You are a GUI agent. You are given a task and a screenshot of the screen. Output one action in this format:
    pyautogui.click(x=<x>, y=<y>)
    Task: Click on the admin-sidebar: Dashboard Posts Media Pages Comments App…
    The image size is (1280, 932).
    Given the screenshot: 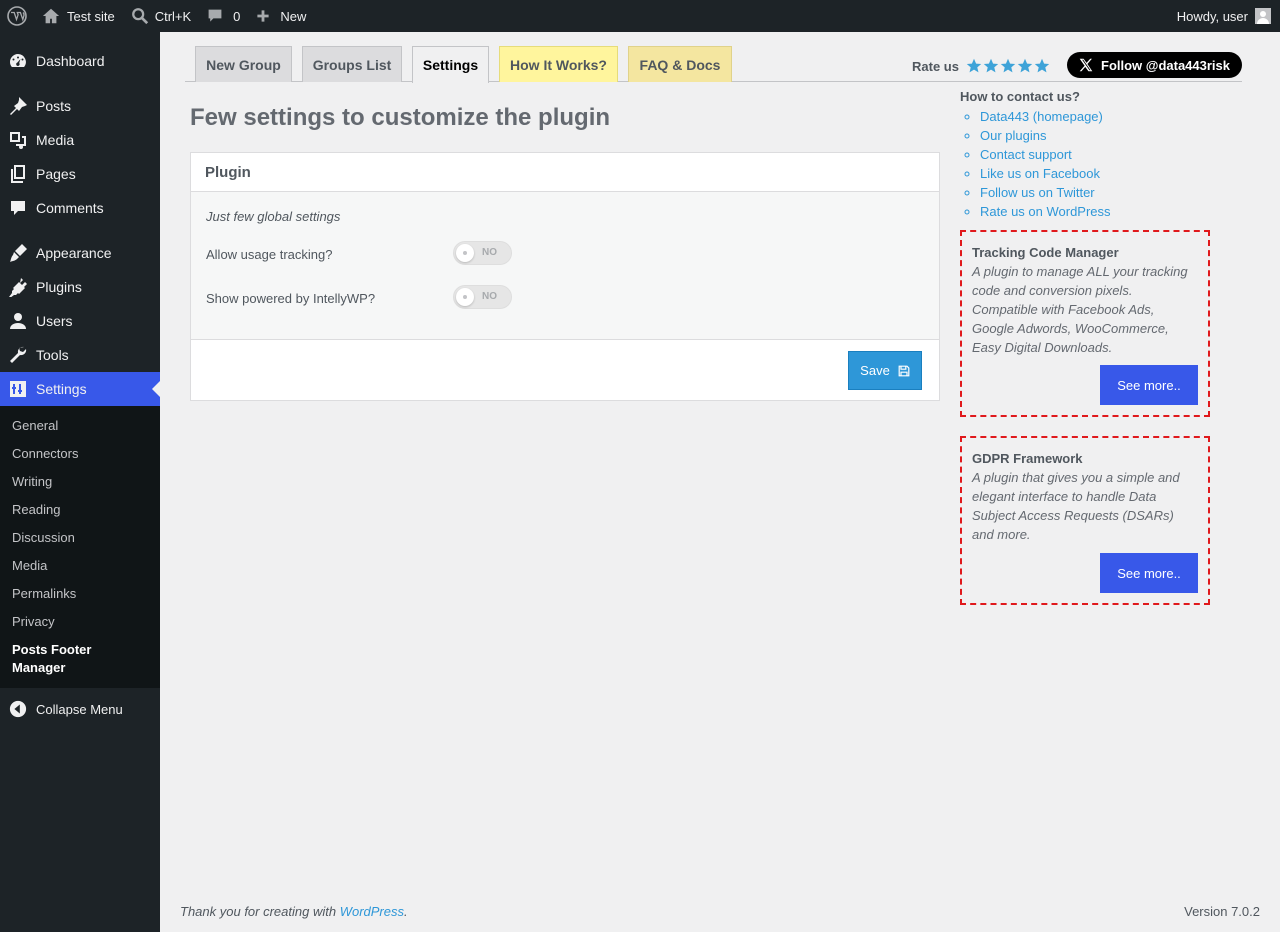 What is the action you would take?
    pyautogui.click(x=80, y=482)
    